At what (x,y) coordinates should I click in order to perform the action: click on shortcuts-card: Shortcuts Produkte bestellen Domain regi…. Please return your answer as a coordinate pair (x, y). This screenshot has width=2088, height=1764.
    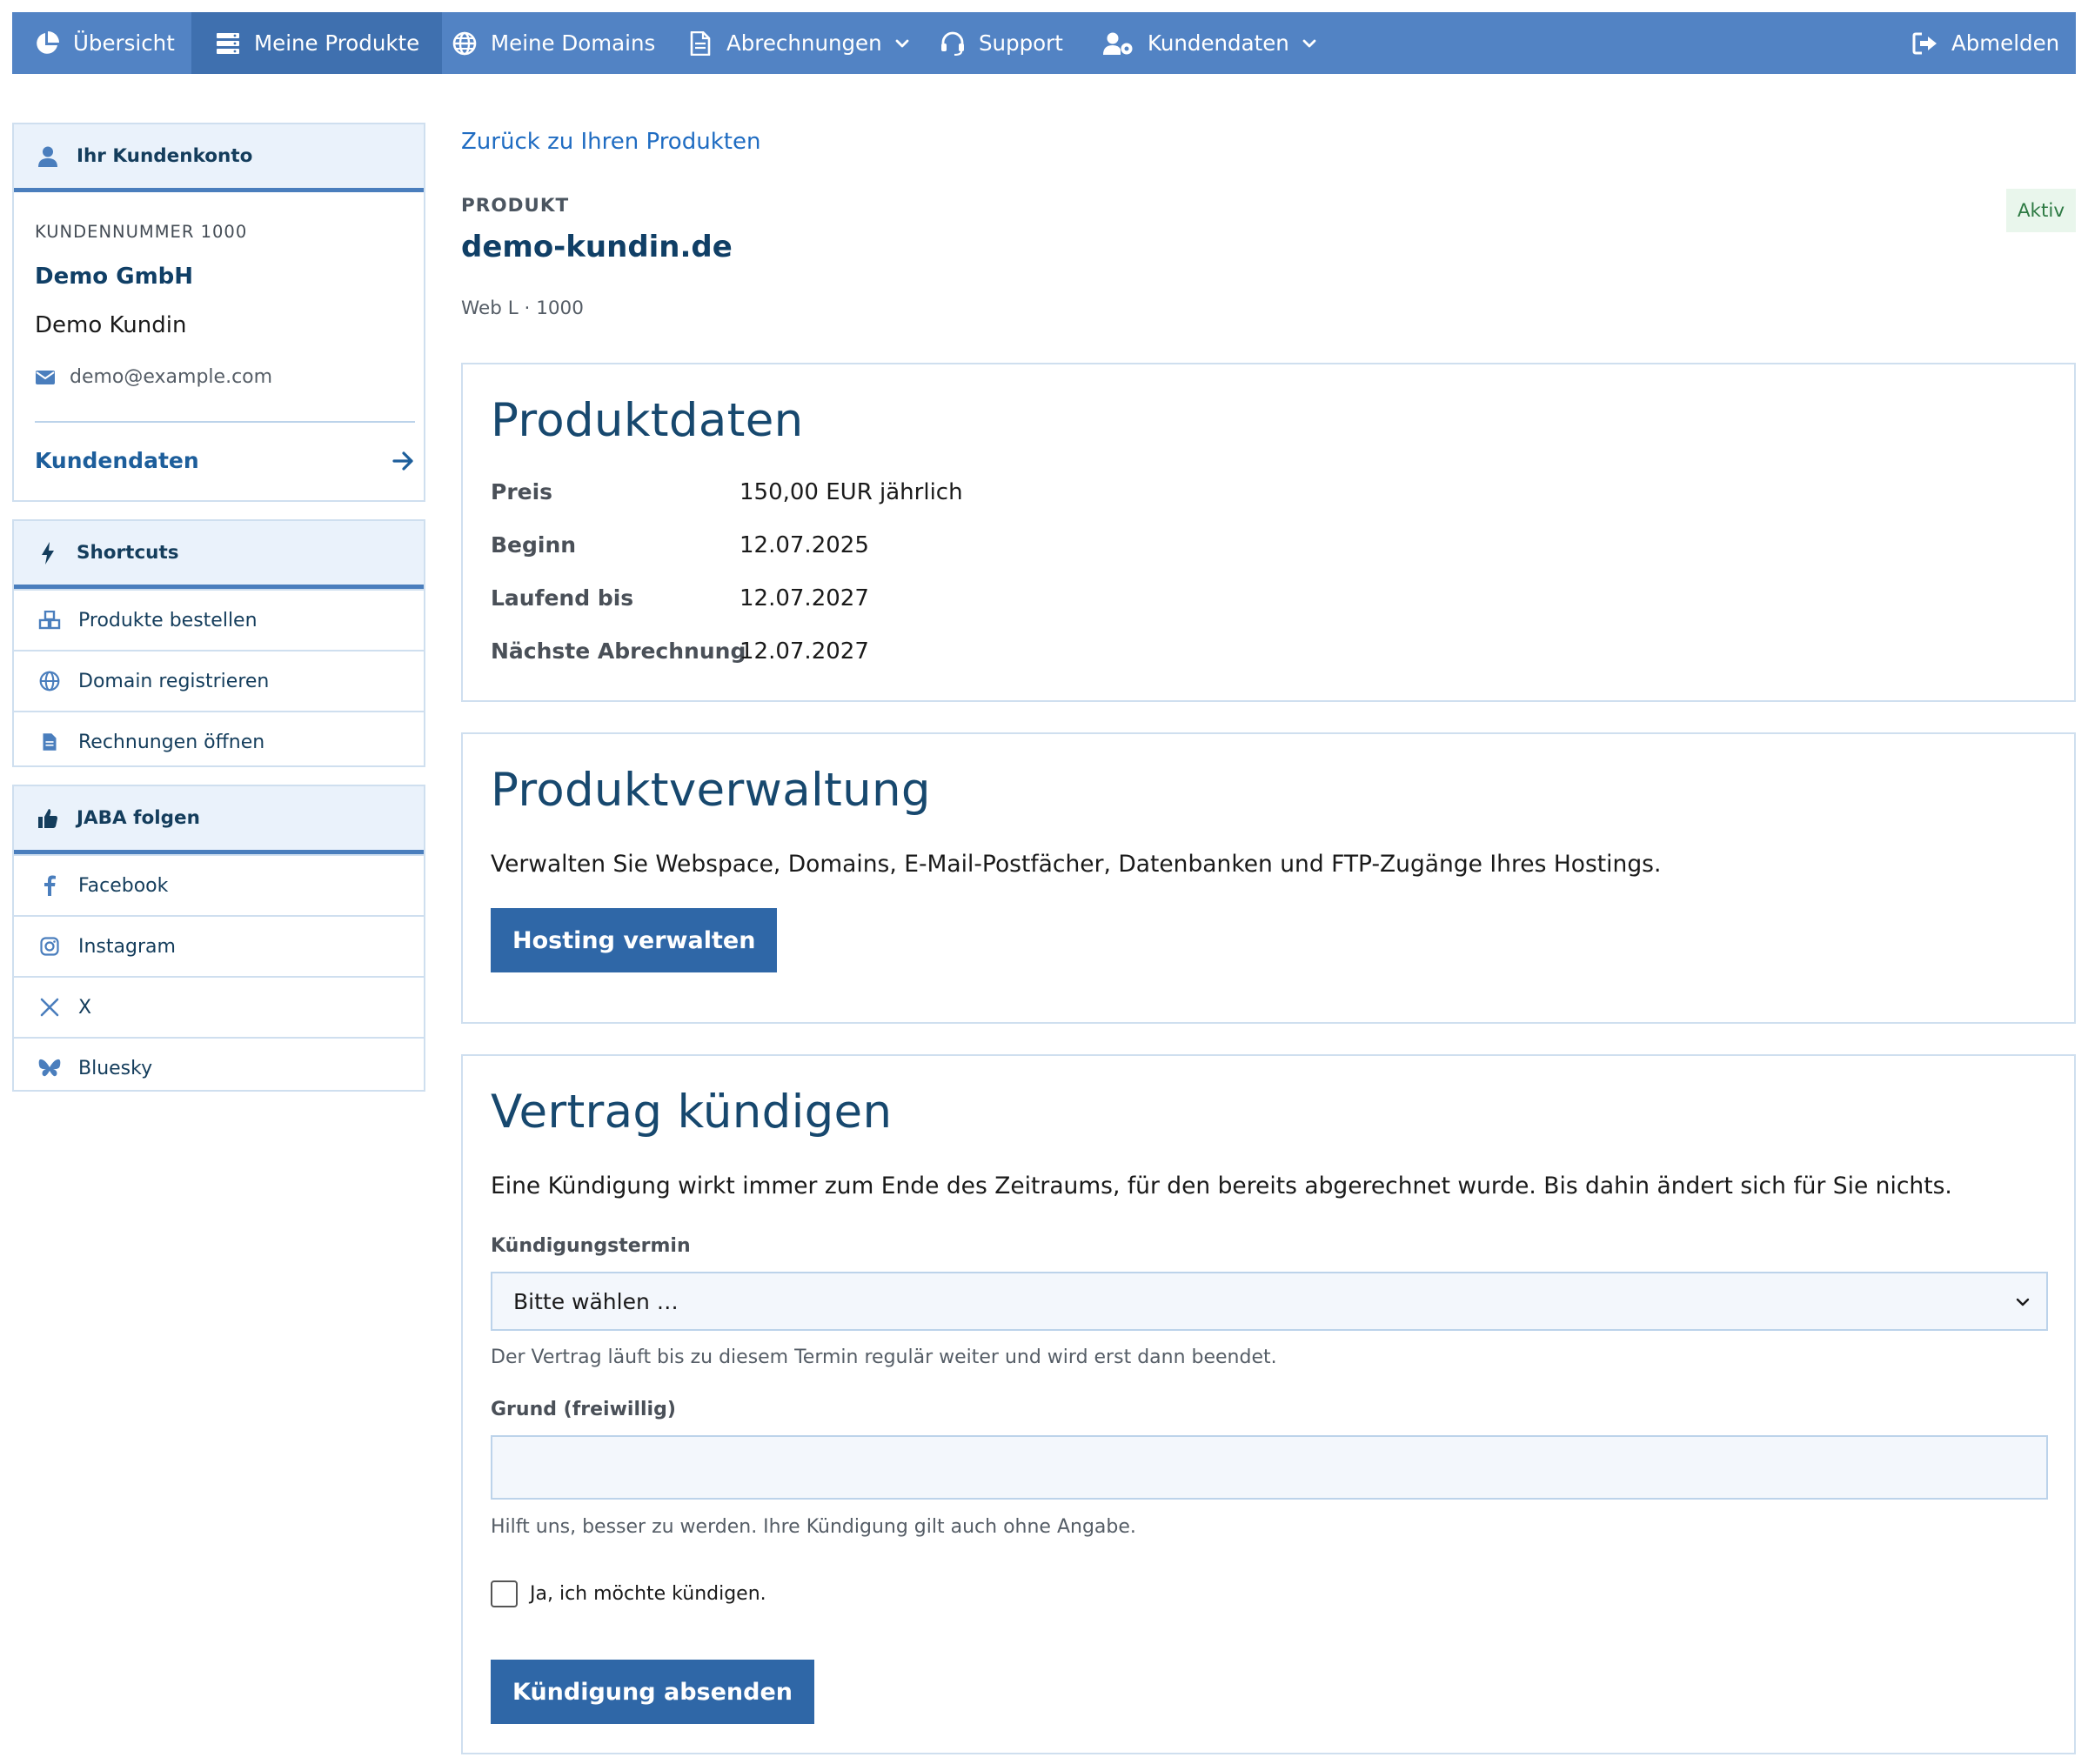
    Looking at the image, I should click on (218, 643).